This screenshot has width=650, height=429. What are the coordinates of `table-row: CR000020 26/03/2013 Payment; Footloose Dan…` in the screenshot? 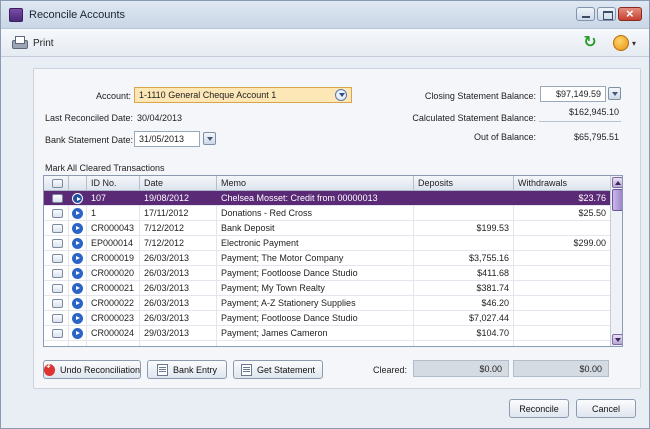 It's located at (327, 273).